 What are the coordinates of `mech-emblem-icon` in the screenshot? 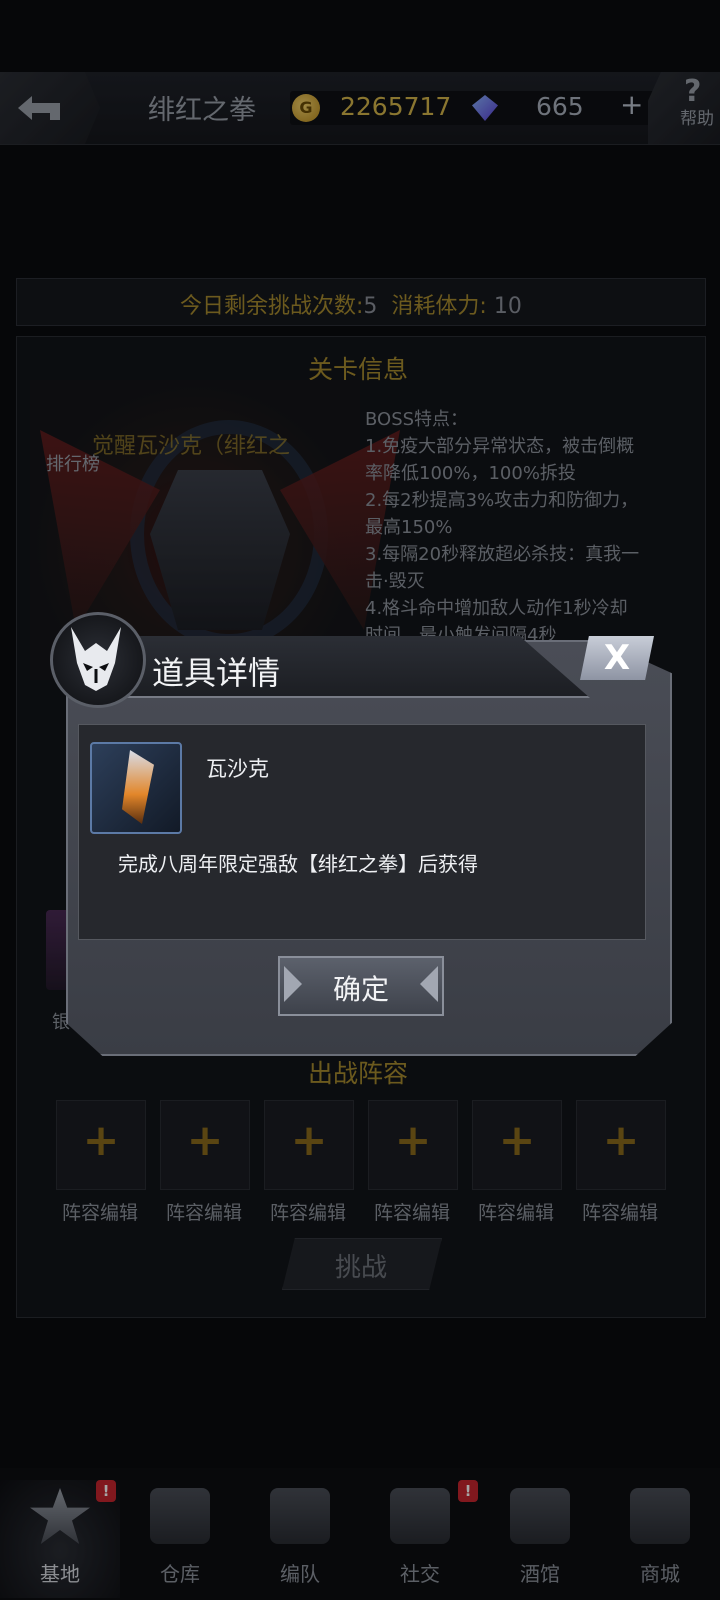 It's located at (98, 660).